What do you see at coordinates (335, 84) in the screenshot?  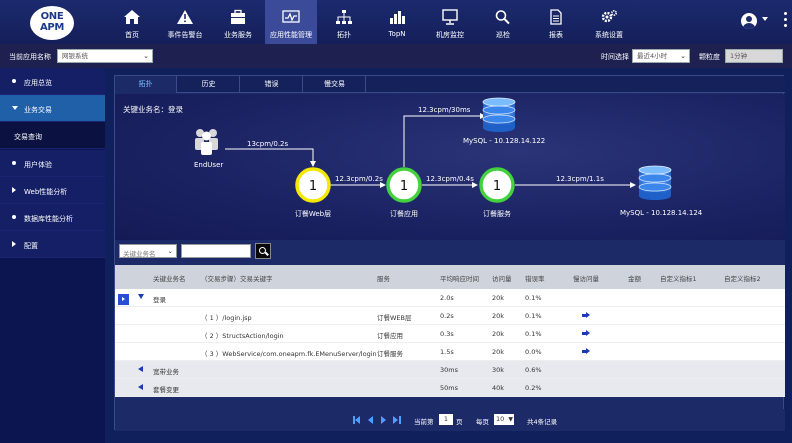 I see `tab-slow-transactions: 慢交易` at bounding box center [335, 84].